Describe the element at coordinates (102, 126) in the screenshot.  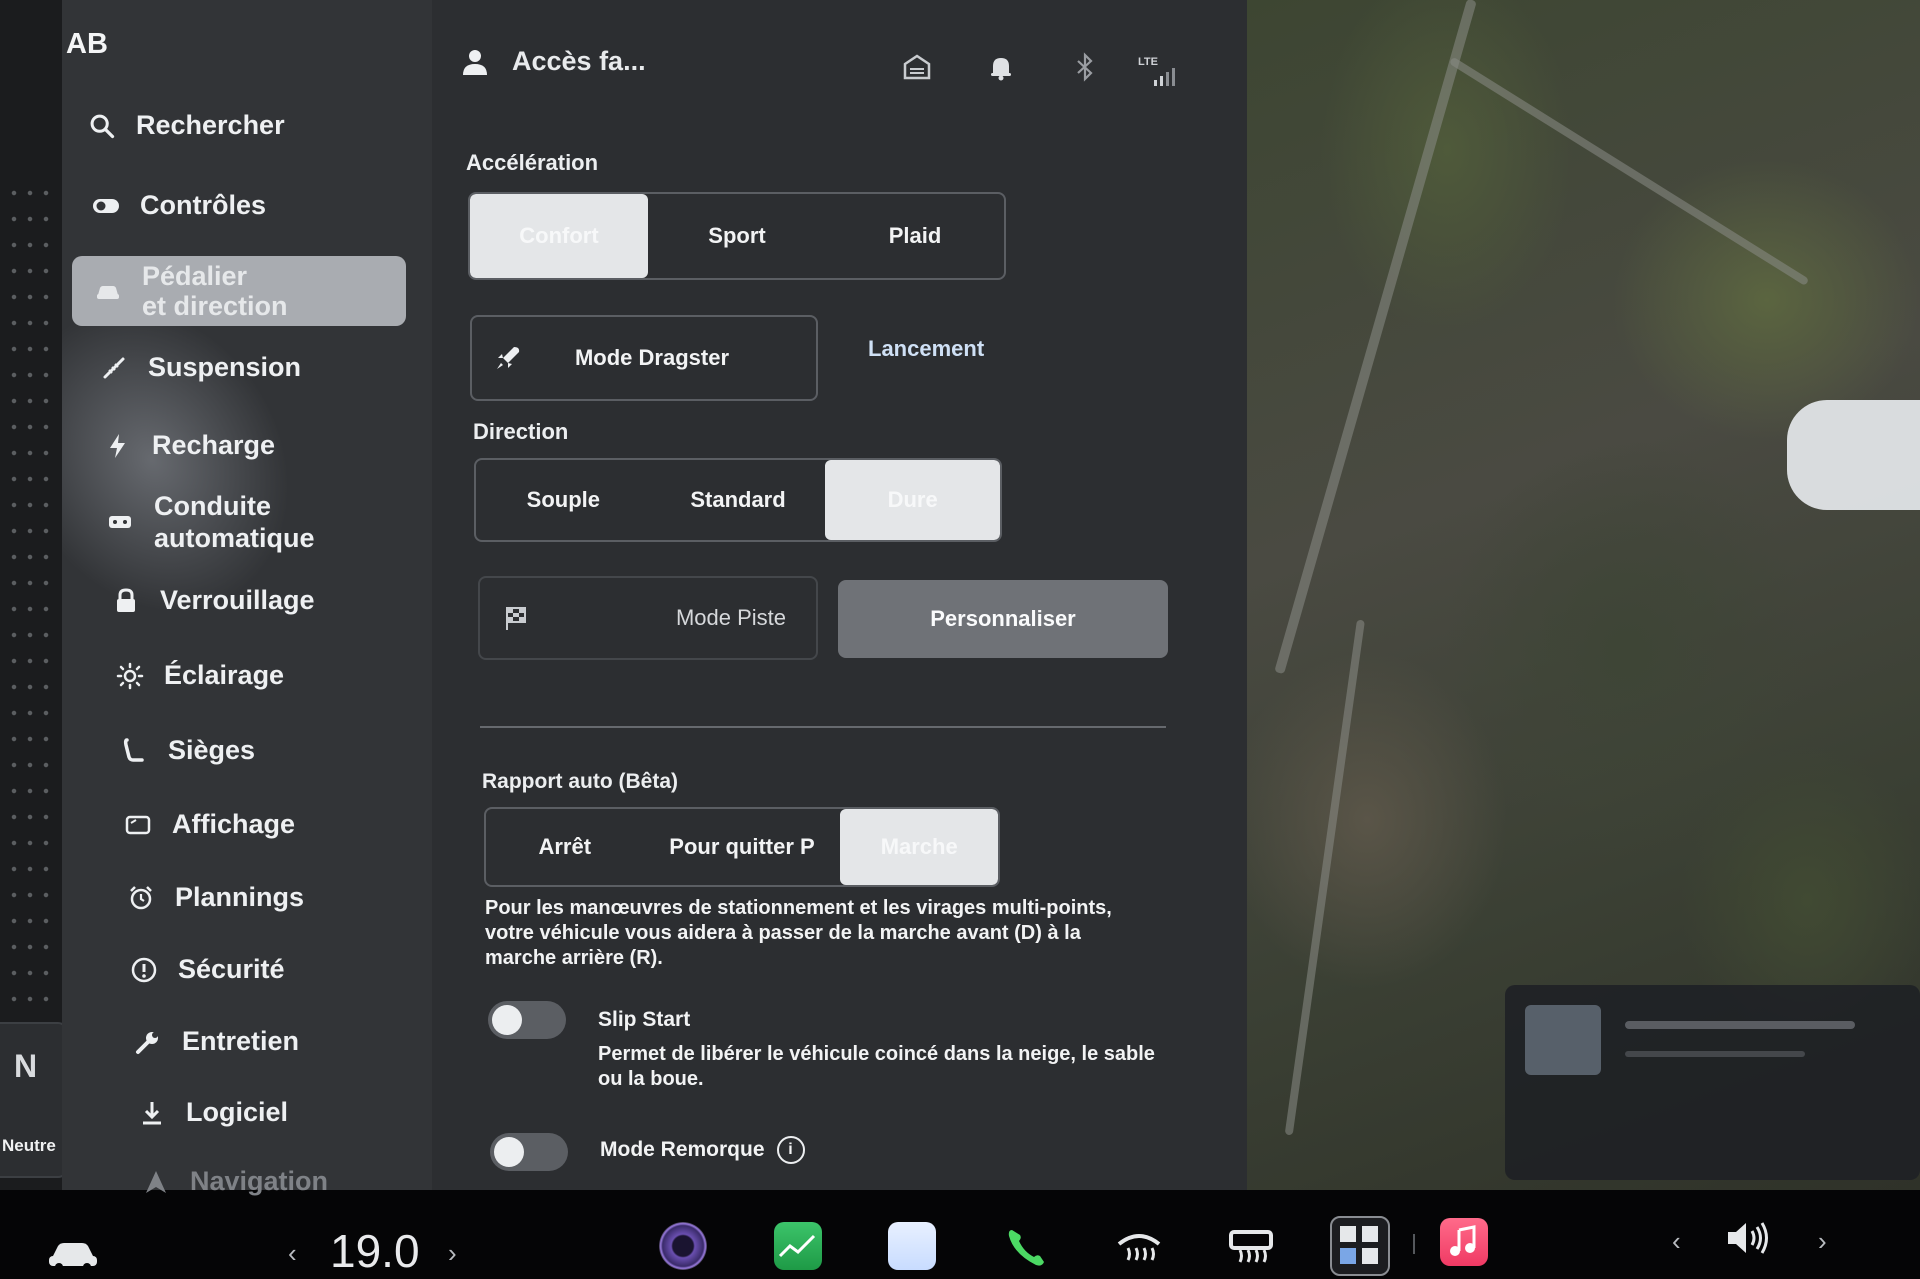
I see `search-icon` at that location.